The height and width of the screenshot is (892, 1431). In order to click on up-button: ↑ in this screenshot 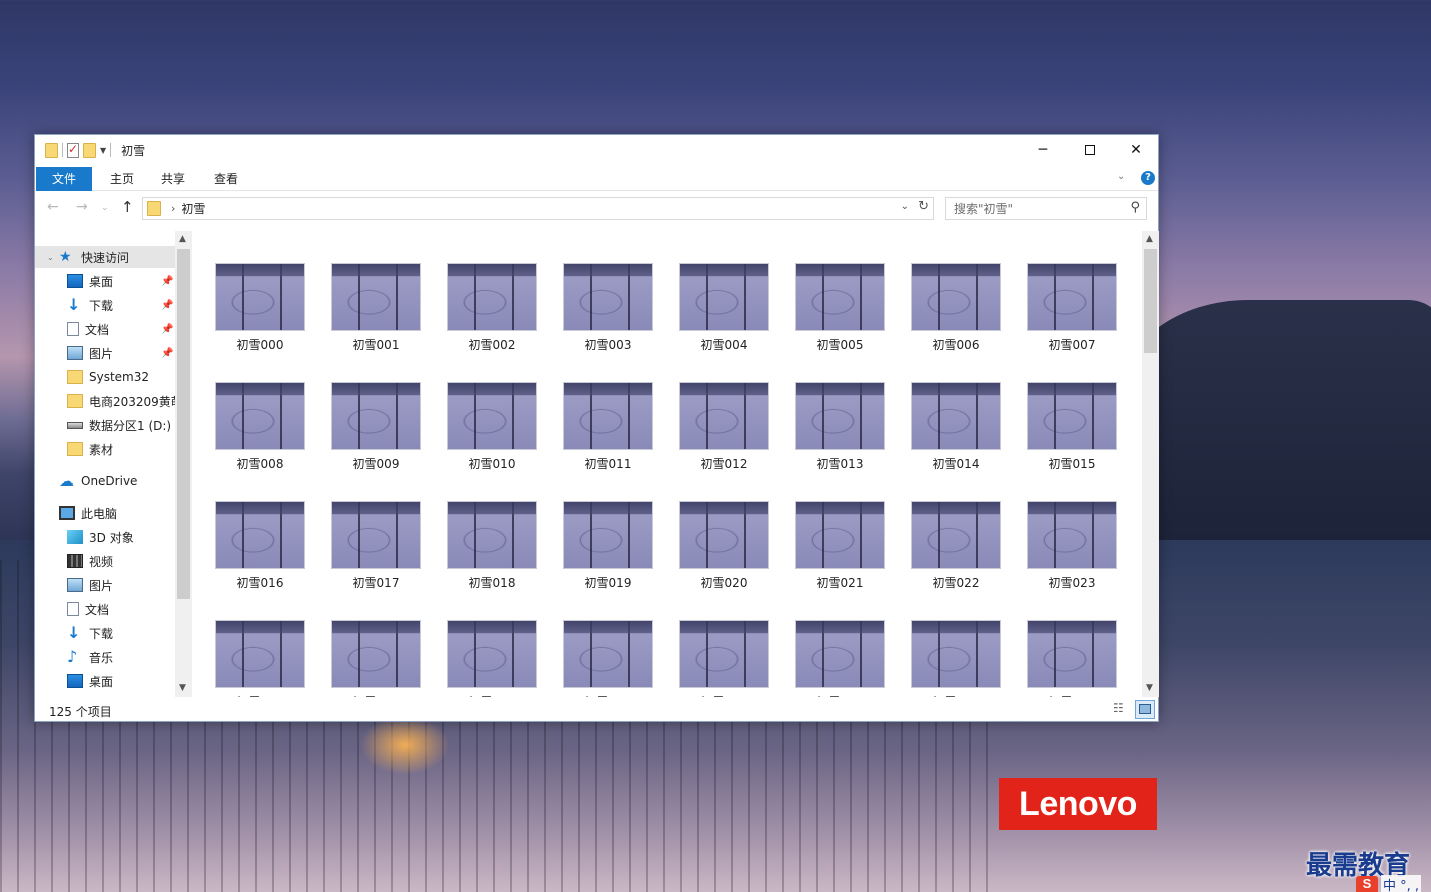, I will do `click(127, 207)`.